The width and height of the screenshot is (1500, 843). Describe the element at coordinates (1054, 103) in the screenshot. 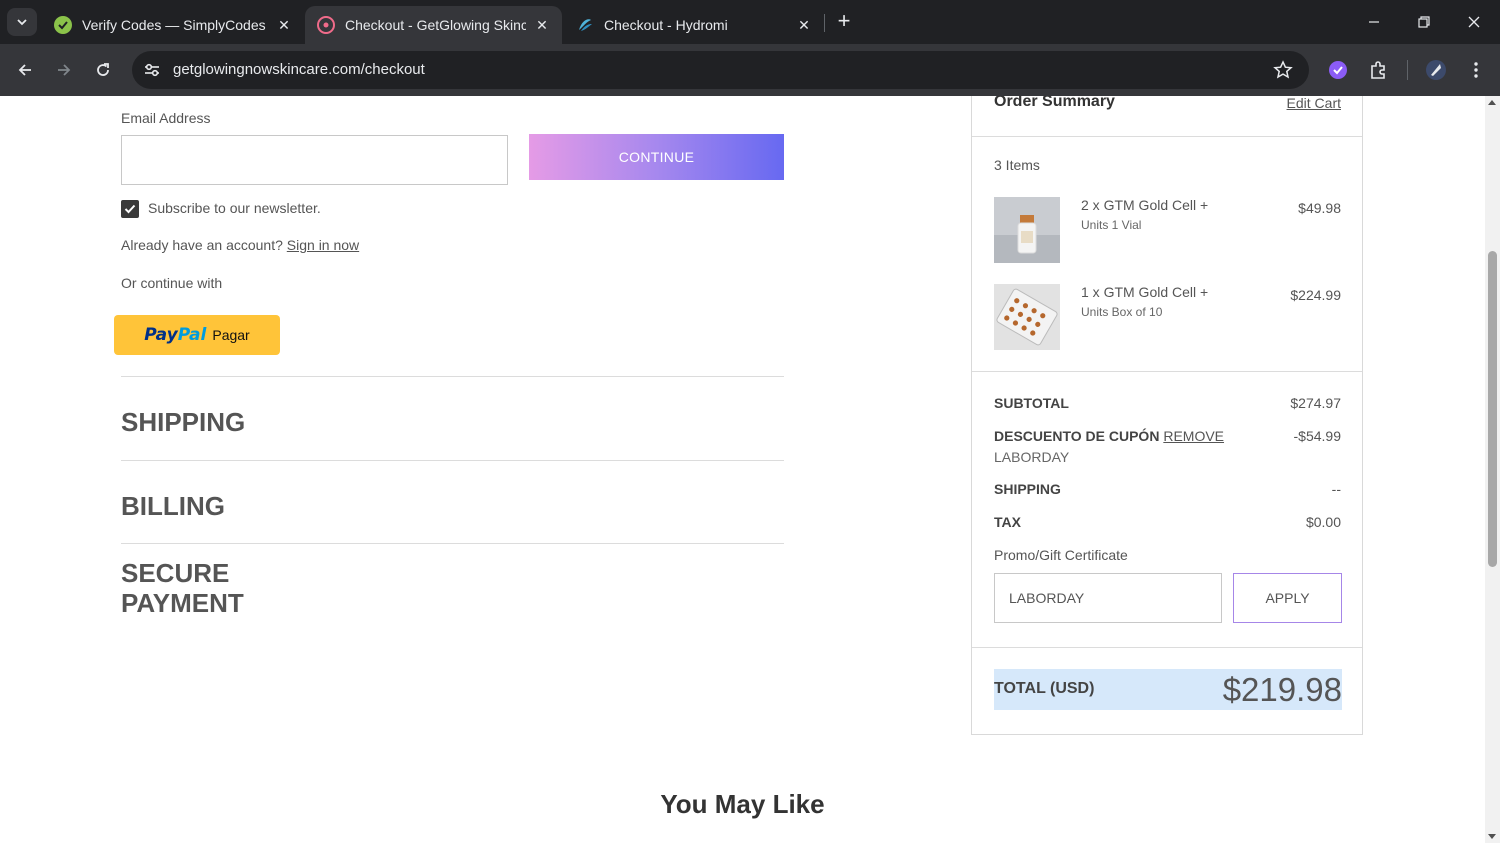

I see `order-summary-title: Order Summary` at that location.